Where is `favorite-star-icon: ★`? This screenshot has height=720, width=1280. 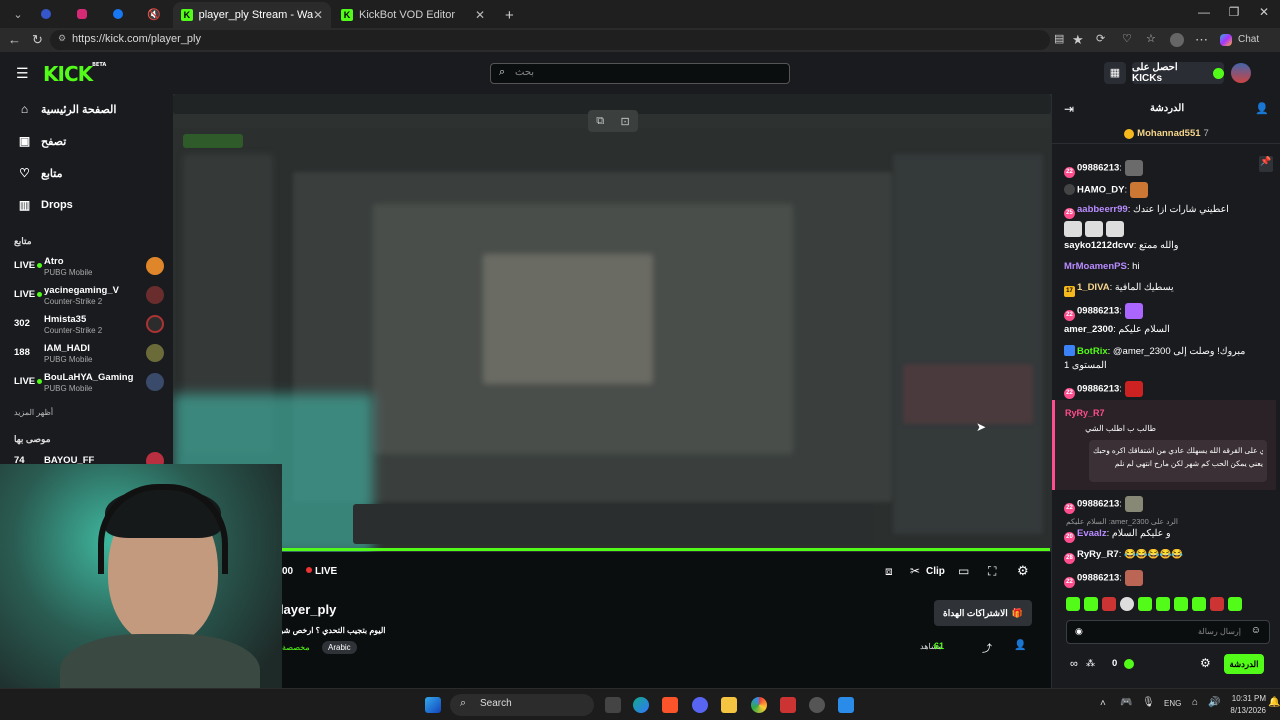
favorite-star-icon: ★ is located at coordinates (1078, 40).